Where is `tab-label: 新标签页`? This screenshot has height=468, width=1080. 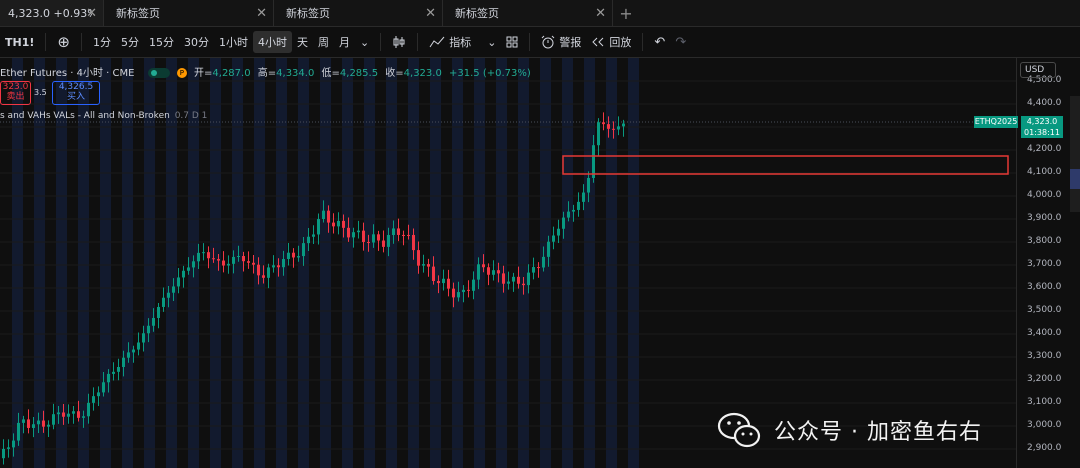 tab-label: 新标签页 is located at coordinates (477, 13).